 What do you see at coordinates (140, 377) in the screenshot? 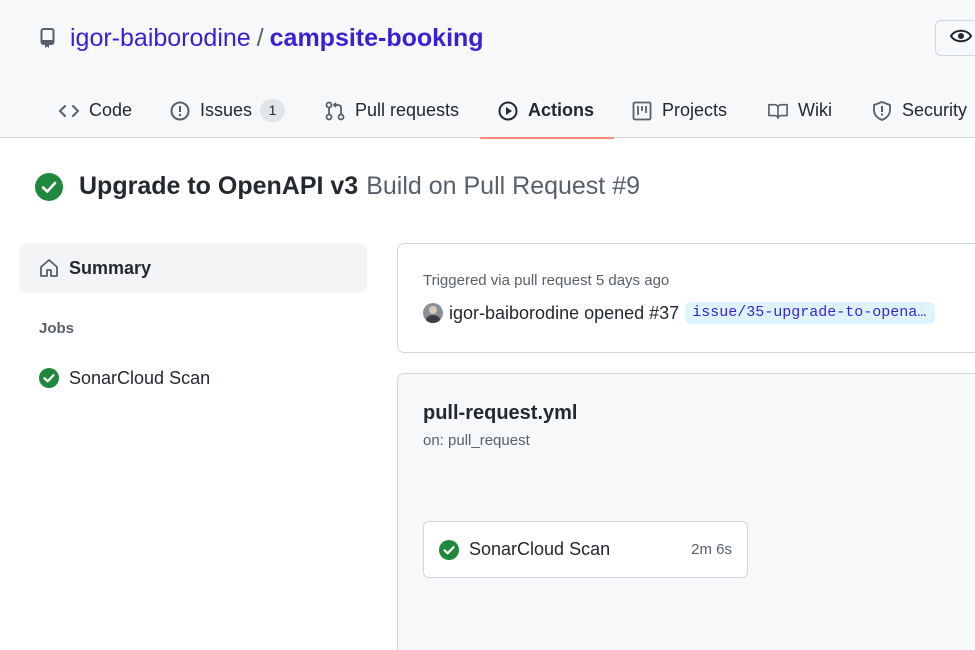
I see `job-name: SonarCloud Scan` at bounding box center [140, 377].